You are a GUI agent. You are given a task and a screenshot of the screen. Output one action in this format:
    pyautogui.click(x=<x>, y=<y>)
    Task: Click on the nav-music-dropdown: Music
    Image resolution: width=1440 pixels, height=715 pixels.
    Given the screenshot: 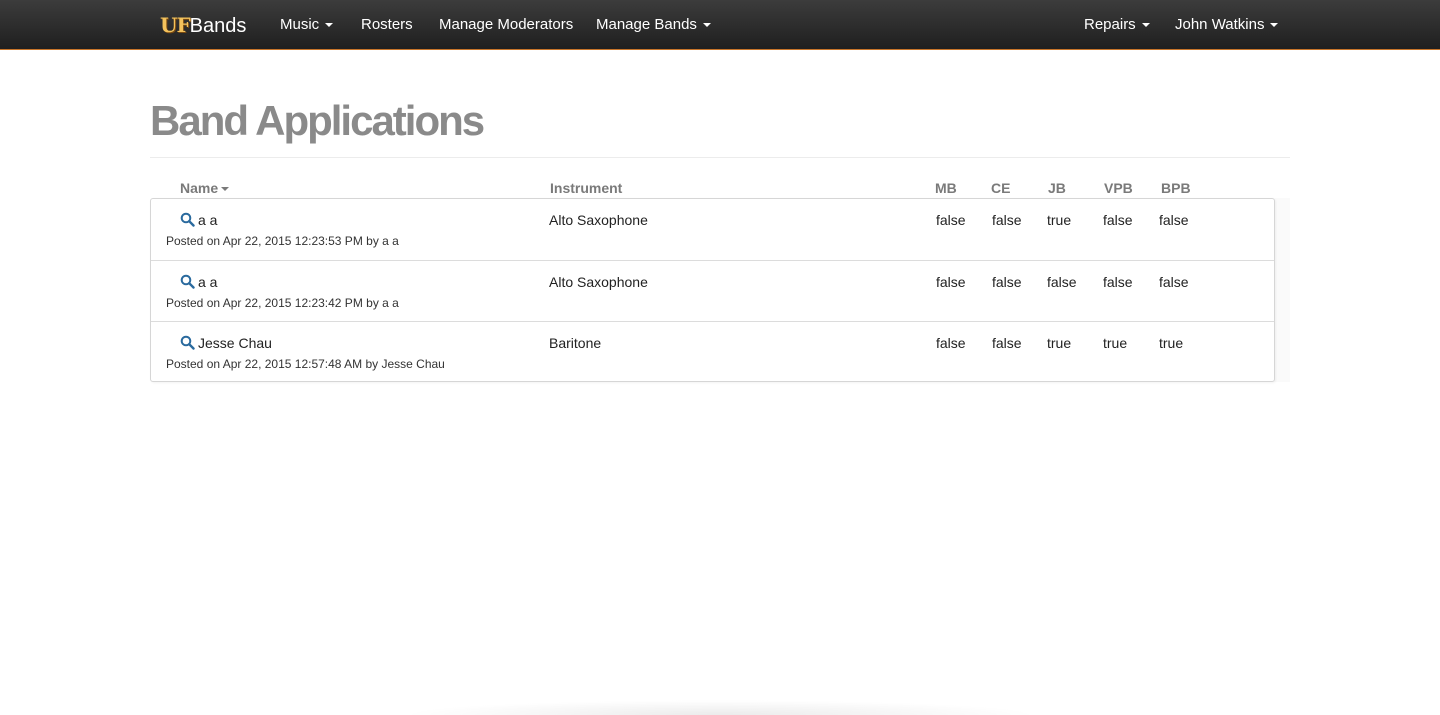 What is the action you would take?
    pyautogui.click(x=307, y=25)
    